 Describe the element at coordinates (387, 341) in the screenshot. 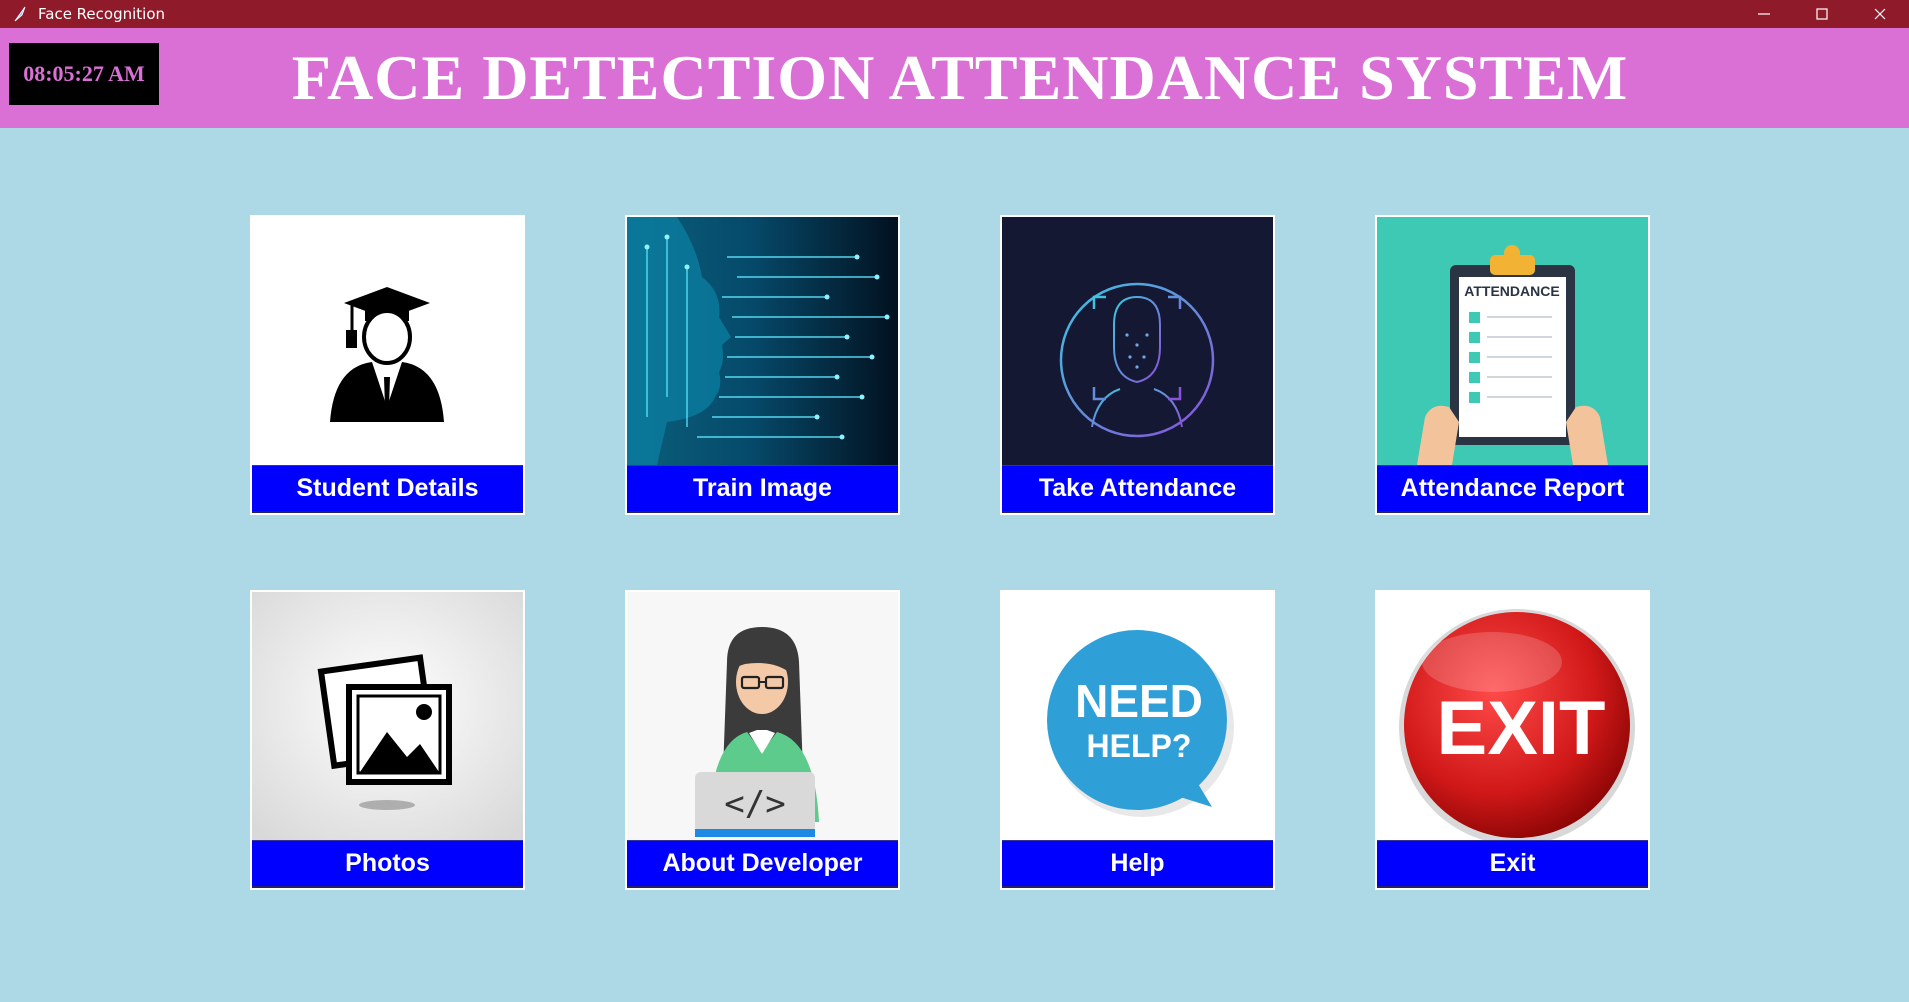

I see `student-graduate-icon` at that location.